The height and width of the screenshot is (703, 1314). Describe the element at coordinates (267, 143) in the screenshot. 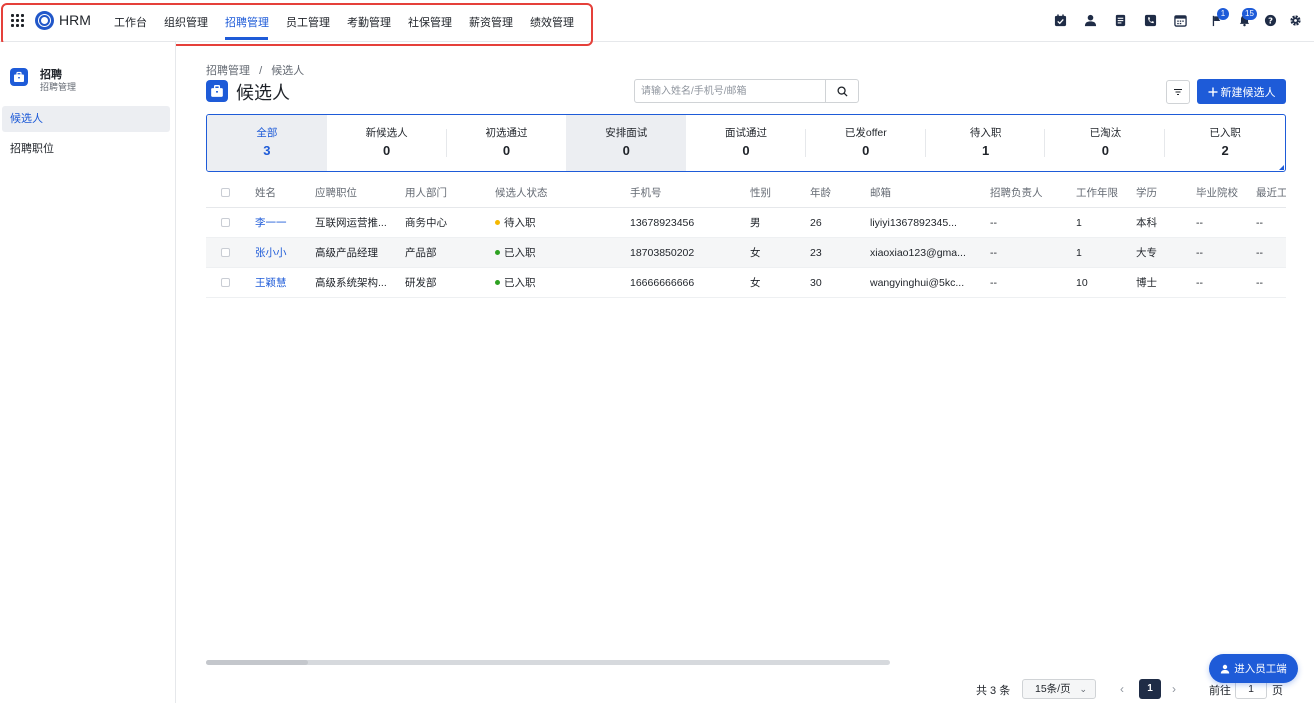

I see `status-tab-all: 全部 3` at that location.